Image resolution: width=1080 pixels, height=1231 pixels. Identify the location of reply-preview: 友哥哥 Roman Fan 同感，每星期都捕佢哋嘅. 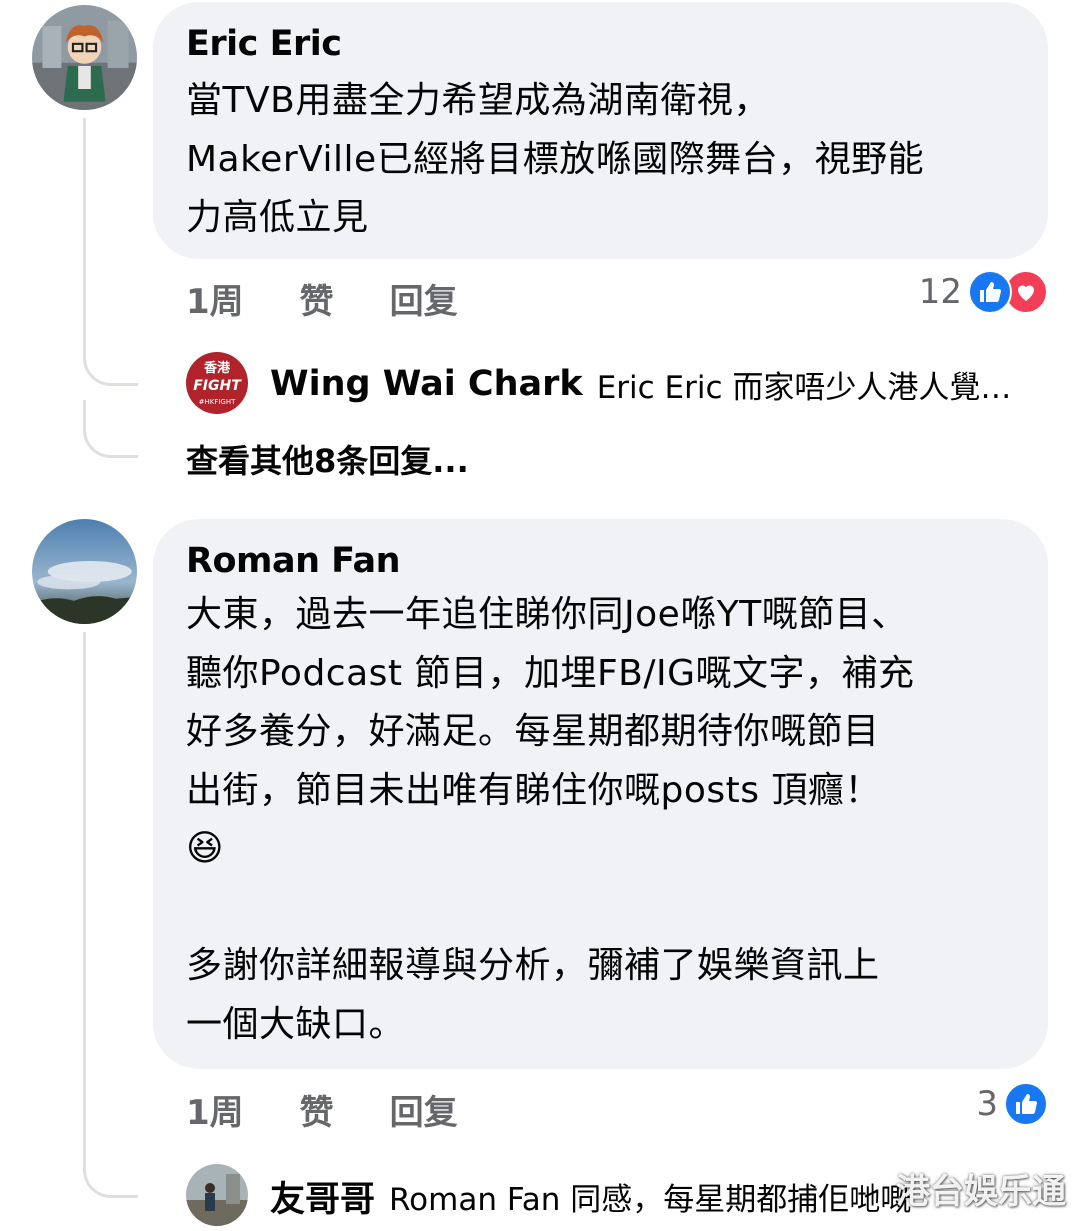
(603, 1196).